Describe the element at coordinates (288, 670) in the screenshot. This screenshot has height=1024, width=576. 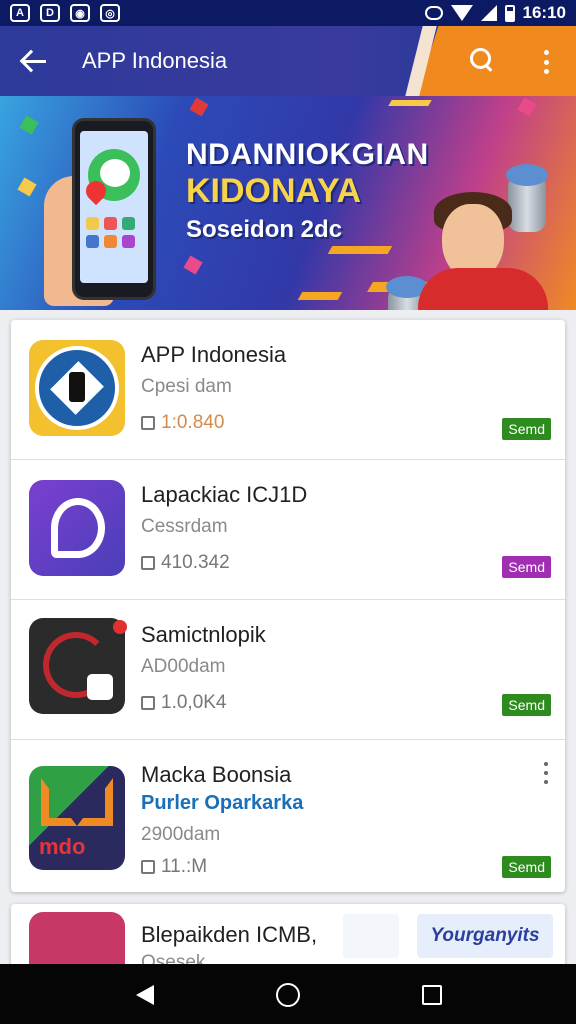
I see `list-item: Samictnlopik AD00dam 1.0,0K4 Semd` at that location.